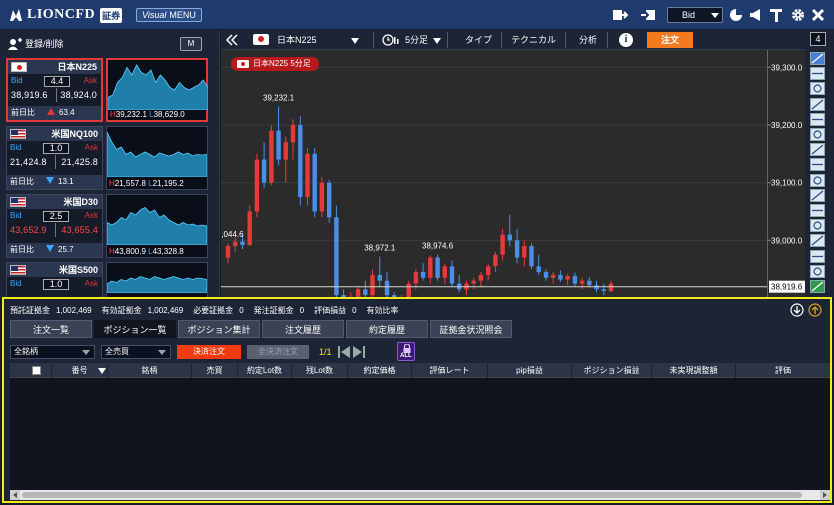 This screenshot has height=505, width=834. I want to click on visual-menu-button: Visual MENU, so click(169, 15).